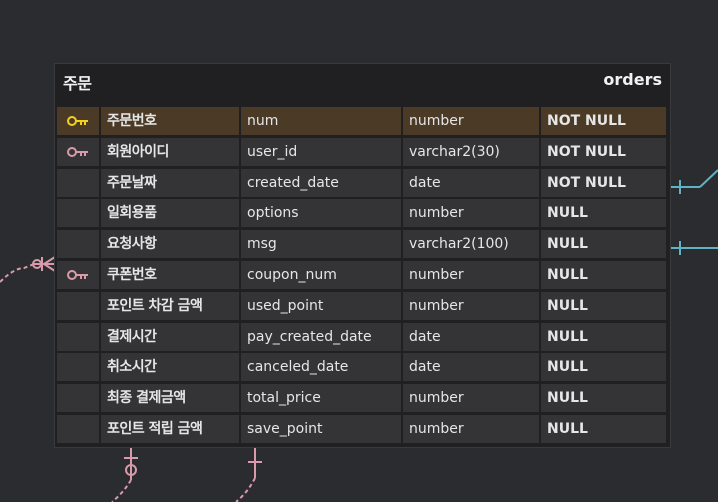 The height and width of the screenshot is (502, 718). Describe the element at coordinates (248, 474) in the screenshot. I see `relation-line-bottom-right` at that location.